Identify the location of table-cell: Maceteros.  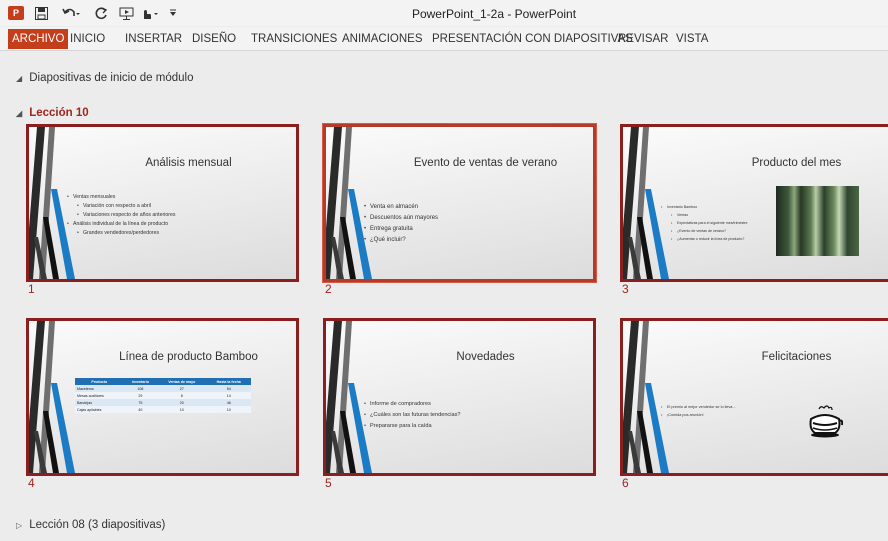
(99, 388).